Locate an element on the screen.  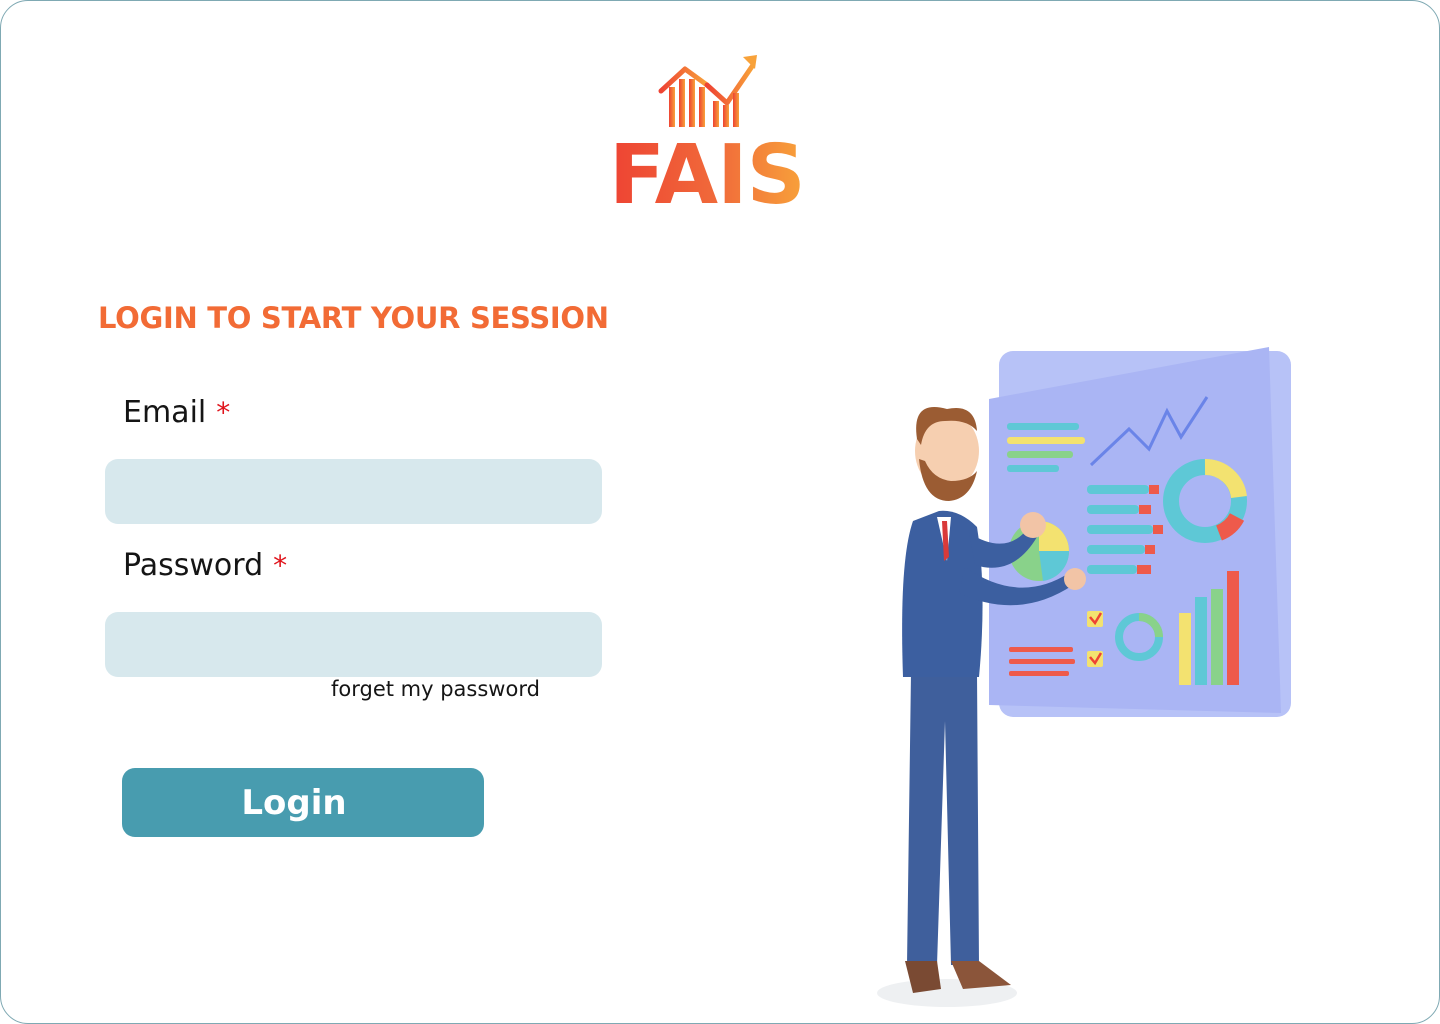
brand-logo: FAIS is located at coordinates (711, 139).